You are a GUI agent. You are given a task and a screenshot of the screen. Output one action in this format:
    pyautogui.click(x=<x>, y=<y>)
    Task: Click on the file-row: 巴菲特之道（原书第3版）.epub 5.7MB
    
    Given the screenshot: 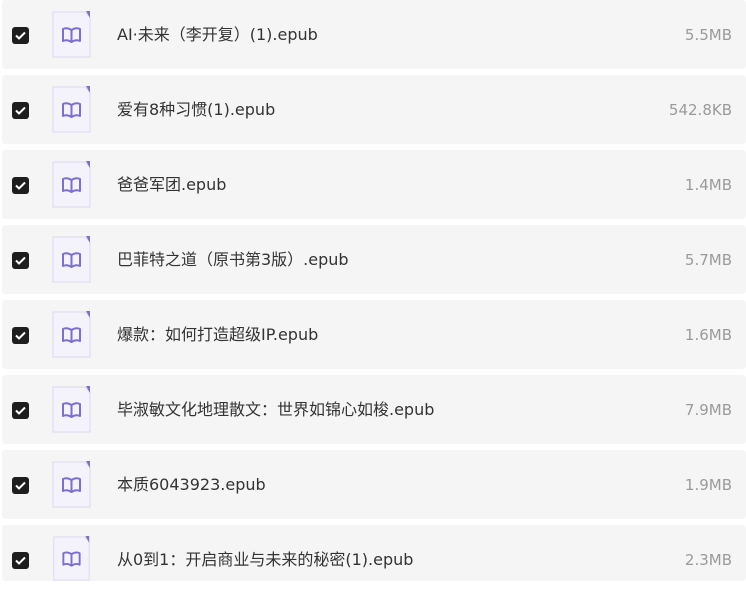 What is the action you would take?
    pyautogui.click(x=374, y=259)
    